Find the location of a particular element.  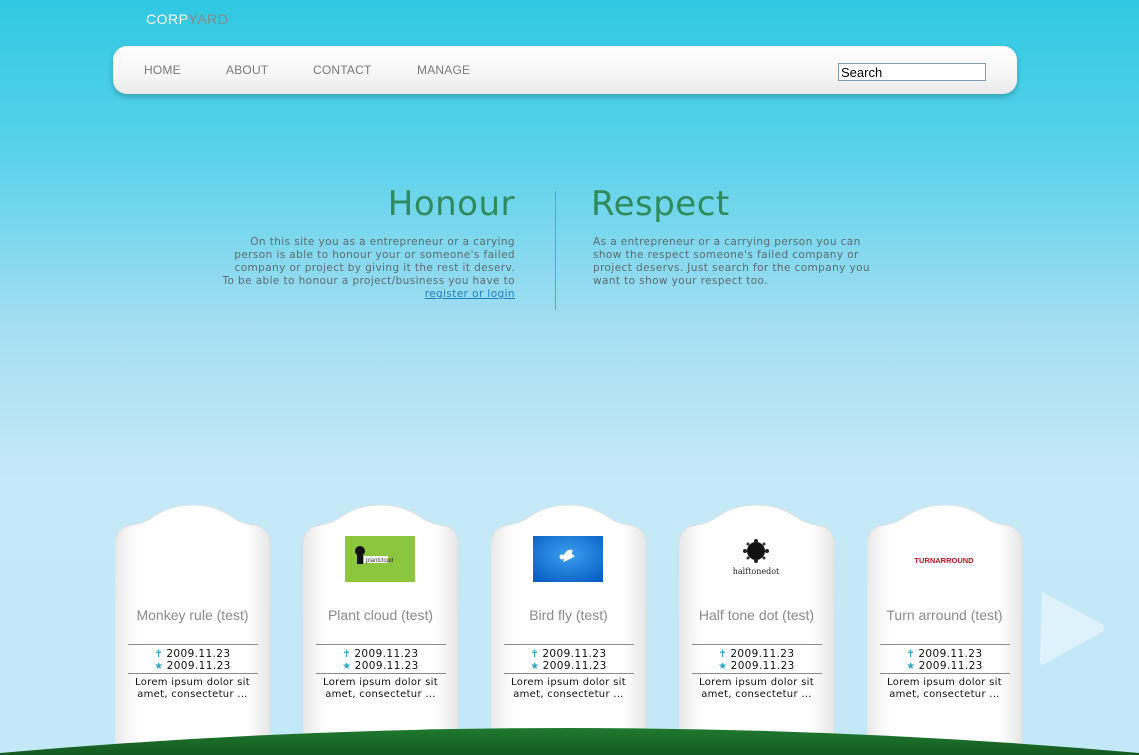

card-title: Plant cloud (test) is located at coordinates (380, 615).